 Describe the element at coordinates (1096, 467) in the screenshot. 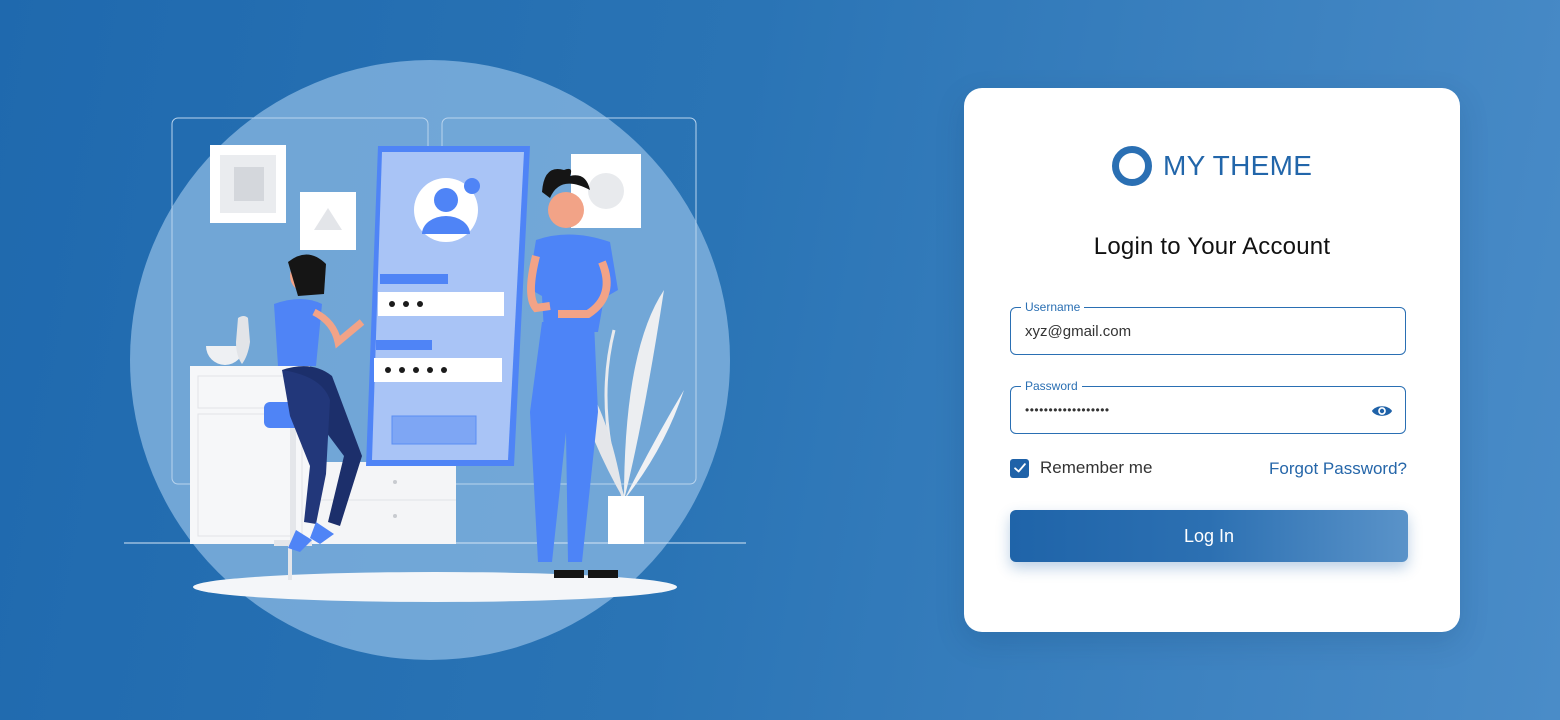

I see `remember-me-label: Remember me` at that location.